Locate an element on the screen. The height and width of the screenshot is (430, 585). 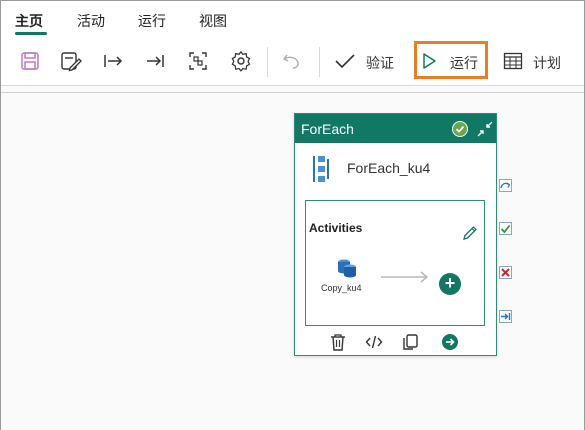
settings-button is located at coordinates (241, 61).